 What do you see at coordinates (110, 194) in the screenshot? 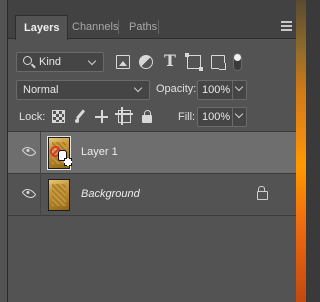
I see `layer-name: Background` at bounding box center [110, 194].